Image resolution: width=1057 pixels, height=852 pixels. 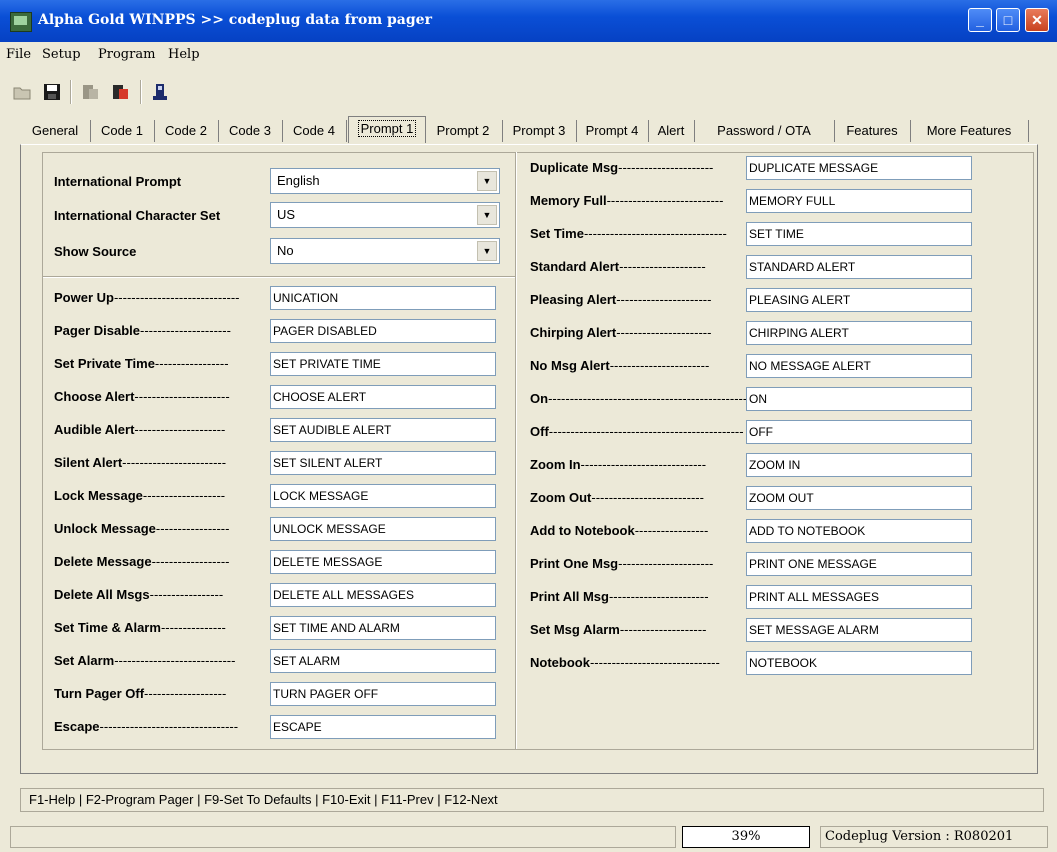 I want to click on app-icon, so click(x=21, y=22).